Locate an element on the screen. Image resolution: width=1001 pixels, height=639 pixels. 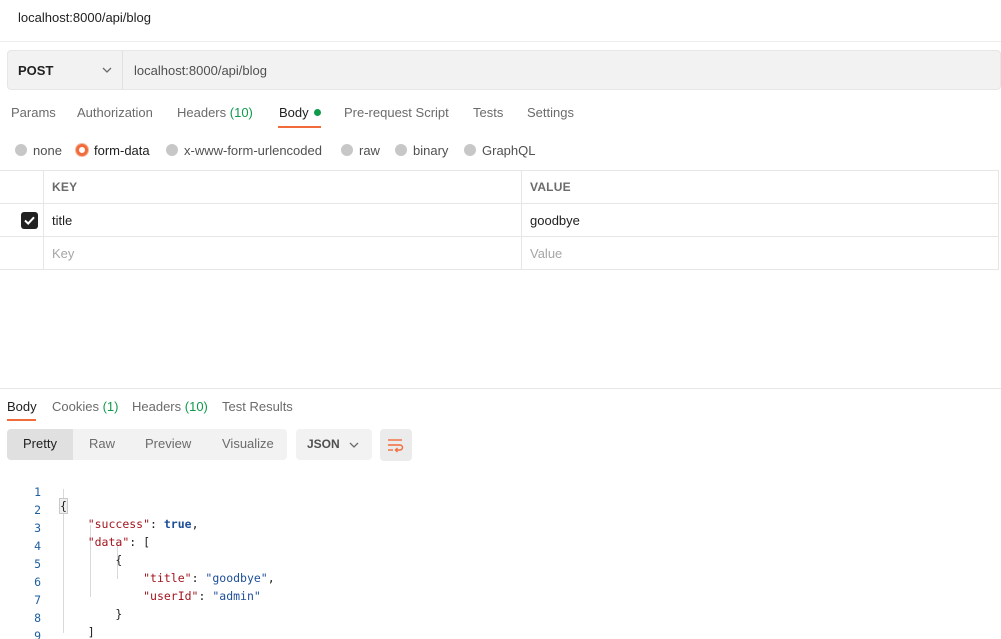
body-indicator-dot is located at coordinates (317, 112).